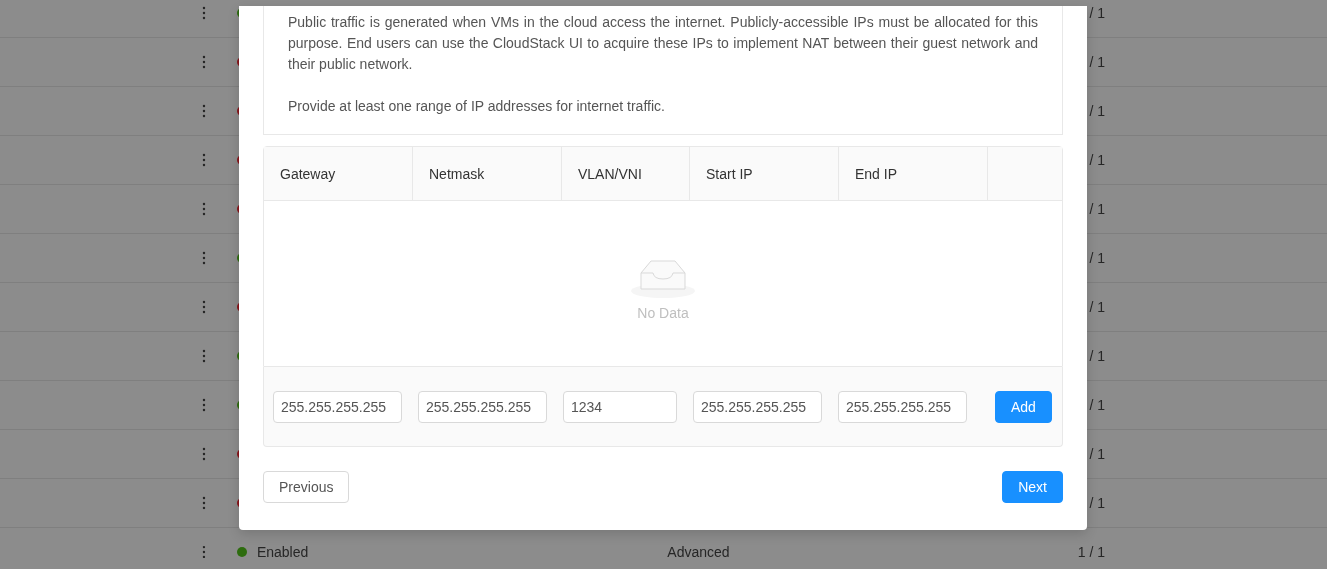  Describe the element at coordinates (306, 487) in the screenshot. I see `previous-button: Previous` at that location.